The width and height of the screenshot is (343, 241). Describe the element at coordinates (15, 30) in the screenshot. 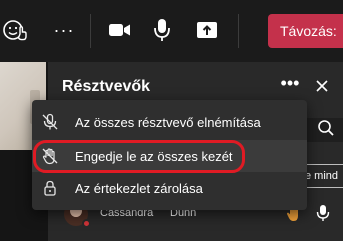

I see `react-icon` at that location.